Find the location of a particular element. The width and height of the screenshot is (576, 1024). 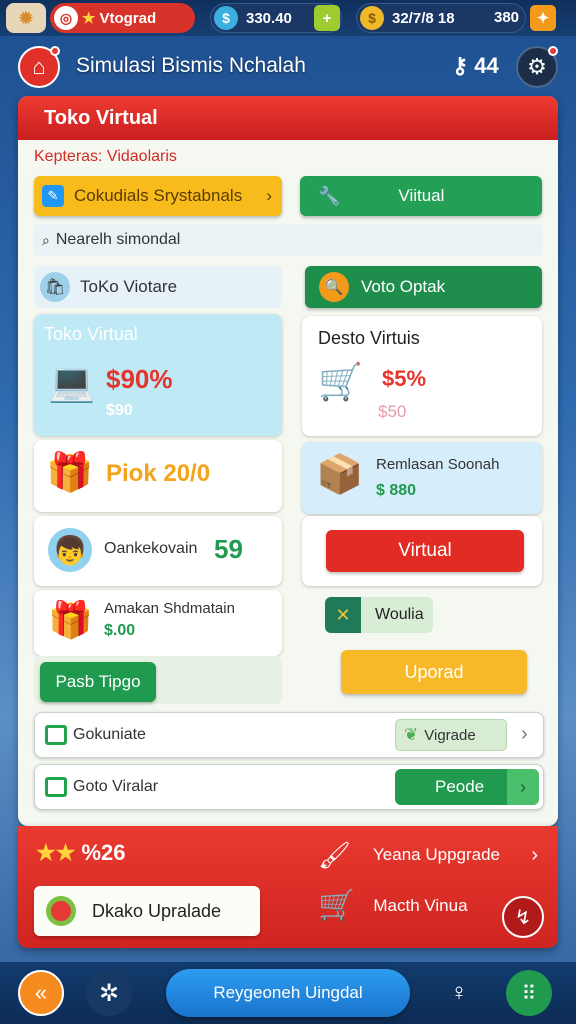

film-icon is located at coordinates (56, 735).